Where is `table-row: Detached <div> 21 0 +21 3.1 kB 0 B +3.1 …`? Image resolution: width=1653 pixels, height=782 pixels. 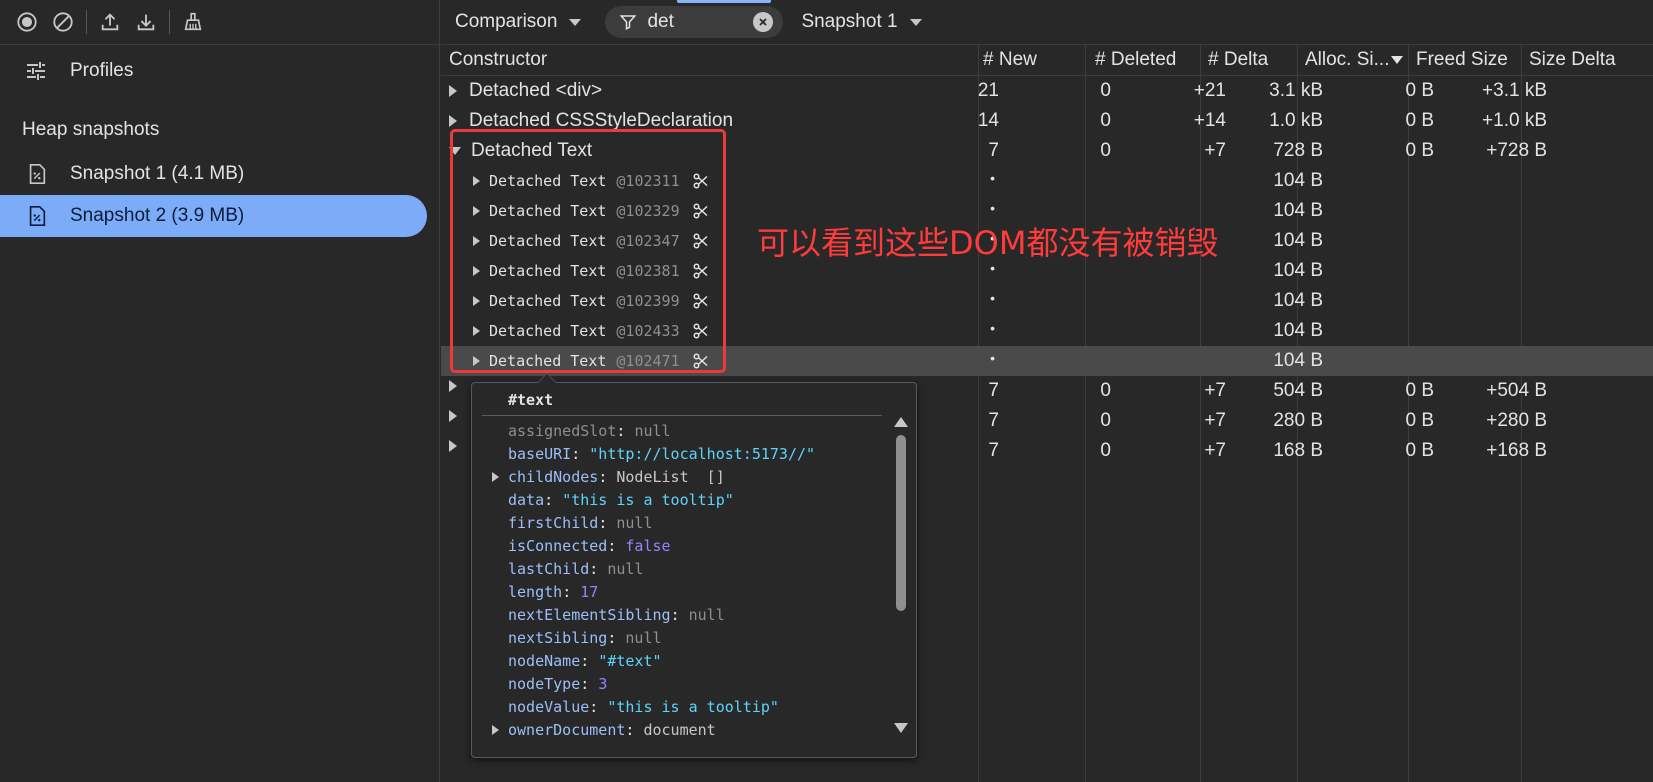 table-row: Detached <div> 21 0 +21 3.1 kB 0 B +3.1 … is located at coordinates (1047, 91).